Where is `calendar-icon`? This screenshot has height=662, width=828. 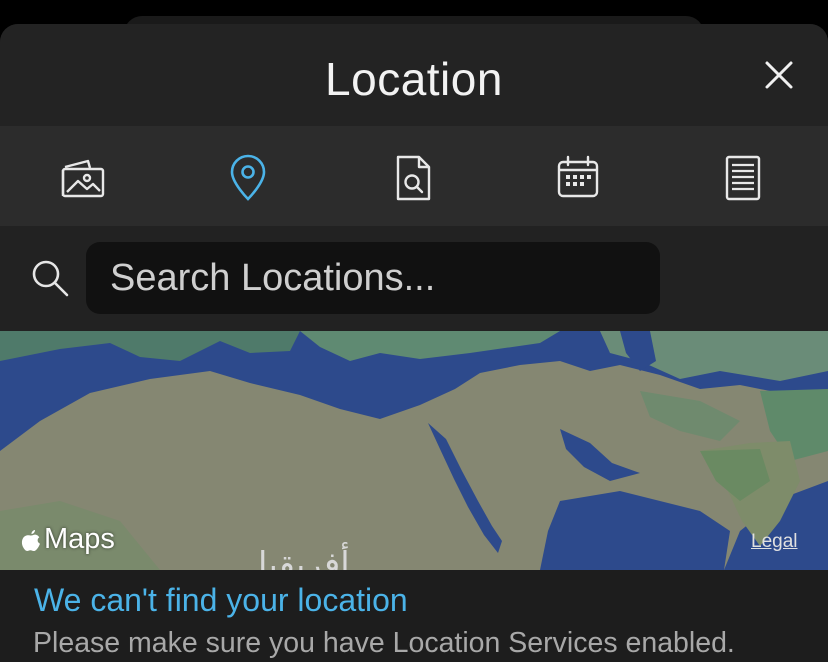
calendar-icon is located at coordinates (578, 176).